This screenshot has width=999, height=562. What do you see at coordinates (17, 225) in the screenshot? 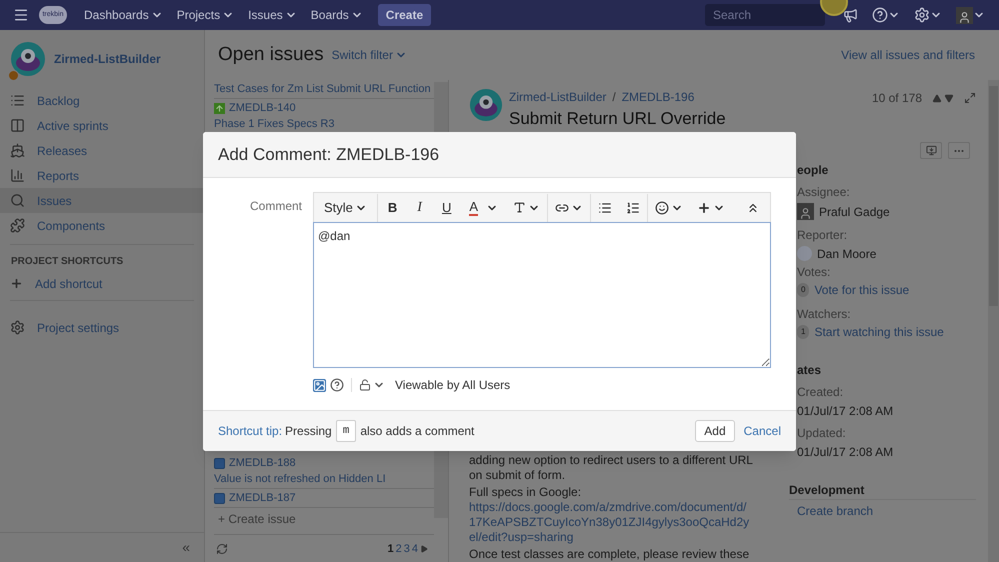
I see `puzzle-icon` at bounding box center [17, 225].